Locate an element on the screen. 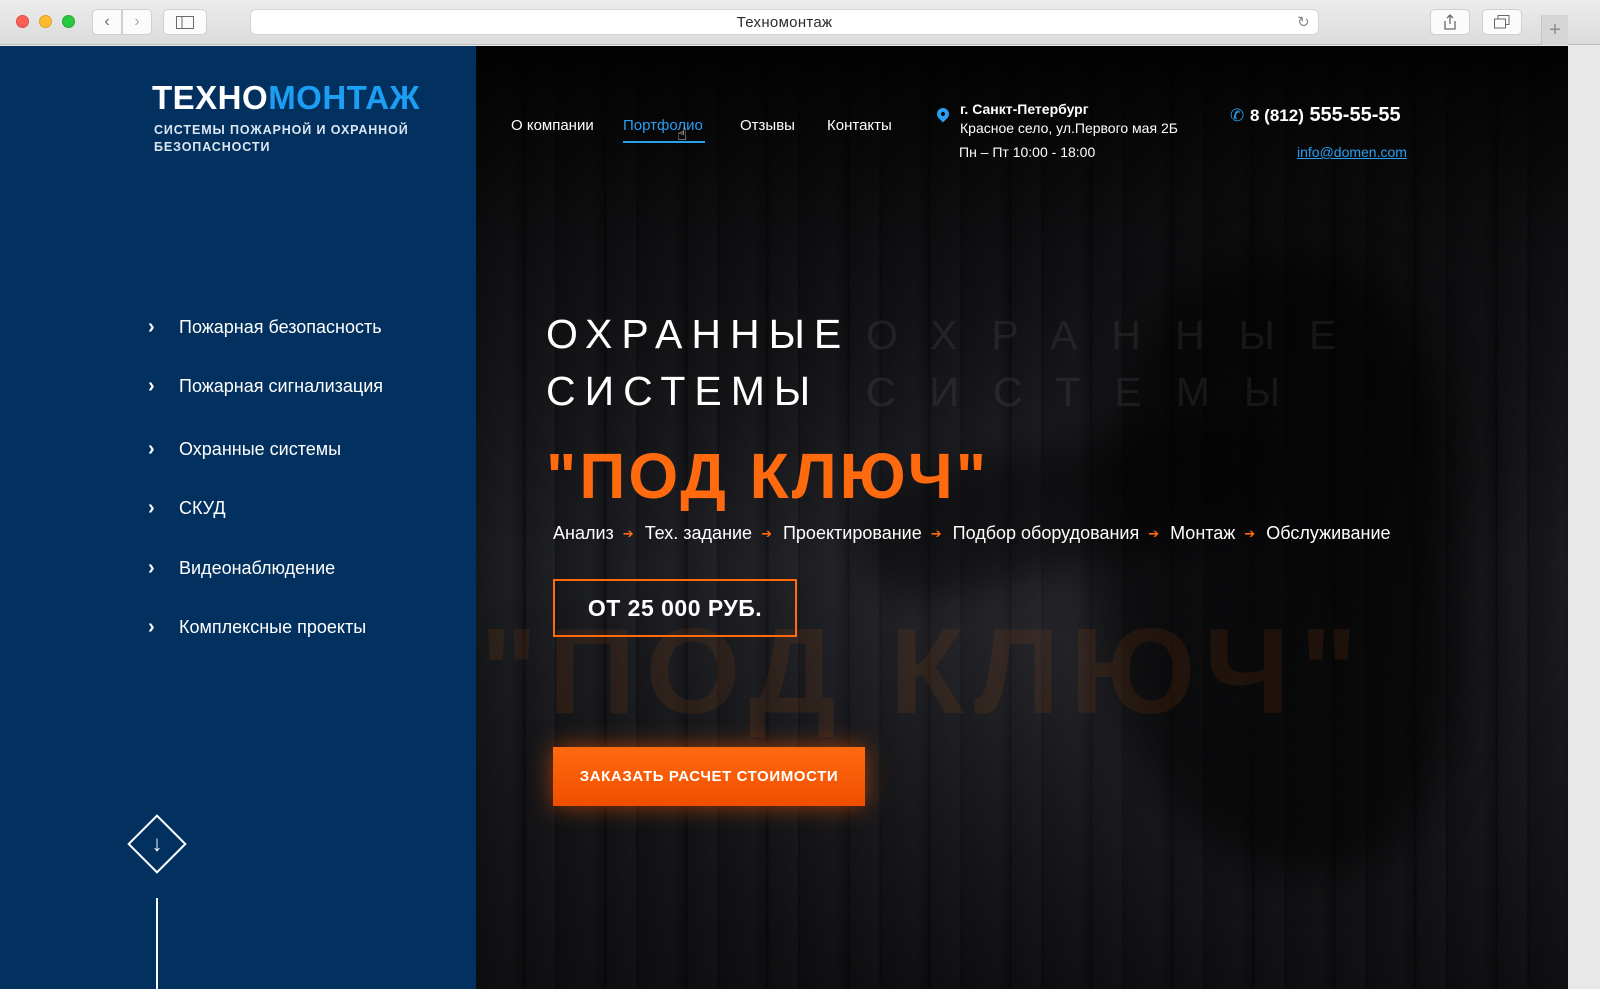 Image resolution: width=1600 pixels, height=989 pixels. share-icon is located at coordinates (1450, 22).